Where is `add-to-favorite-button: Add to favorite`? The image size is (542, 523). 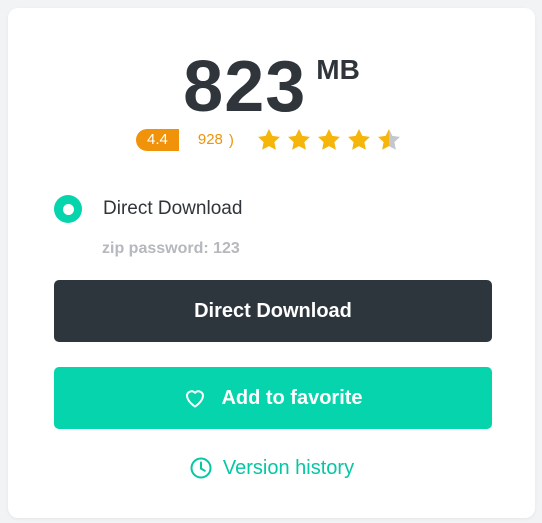
add-to-favorite-button: Add to favorite is located at coordinates (273, 398).